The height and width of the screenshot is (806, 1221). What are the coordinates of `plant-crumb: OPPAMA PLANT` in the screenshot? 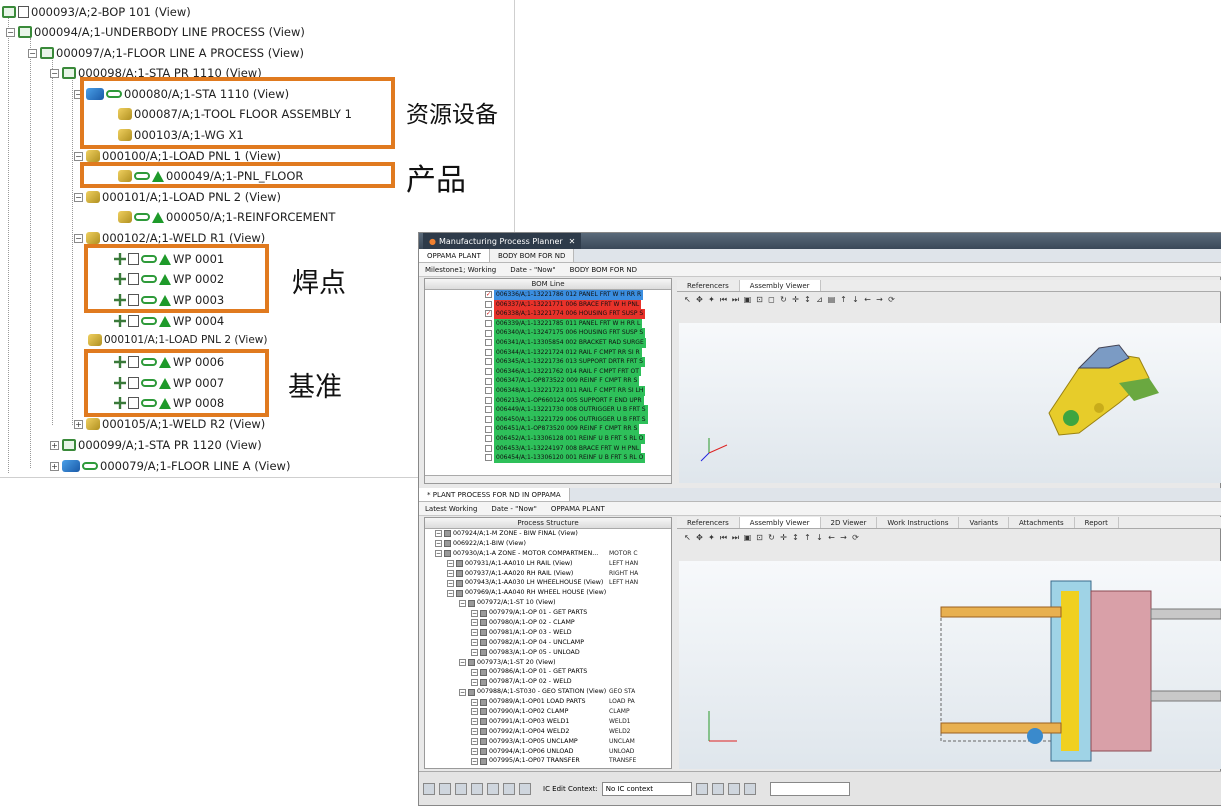 It's located at (578, 509).